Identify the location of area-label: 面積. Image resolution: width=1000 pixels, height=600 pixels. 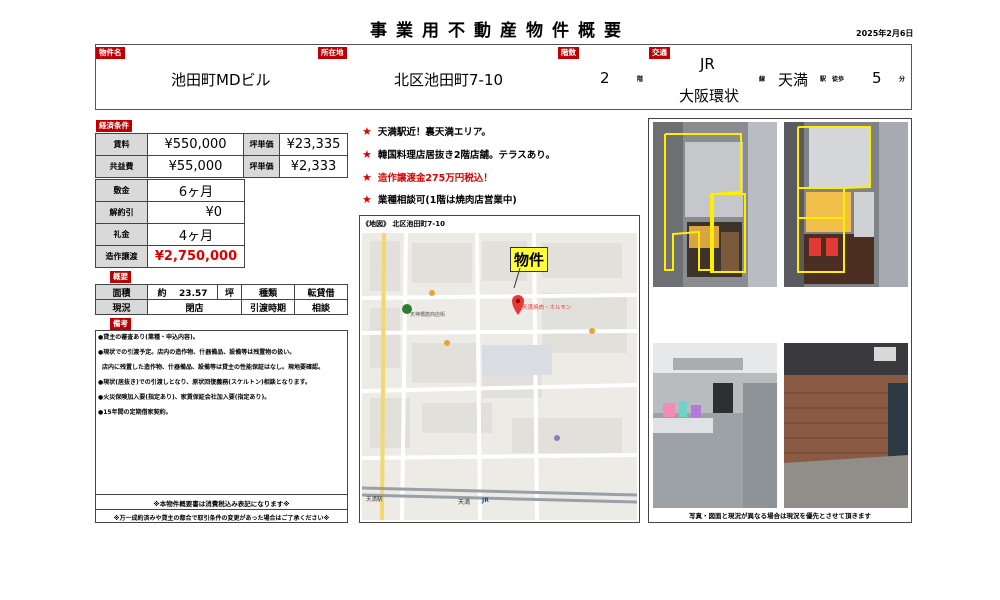
(121, 292).